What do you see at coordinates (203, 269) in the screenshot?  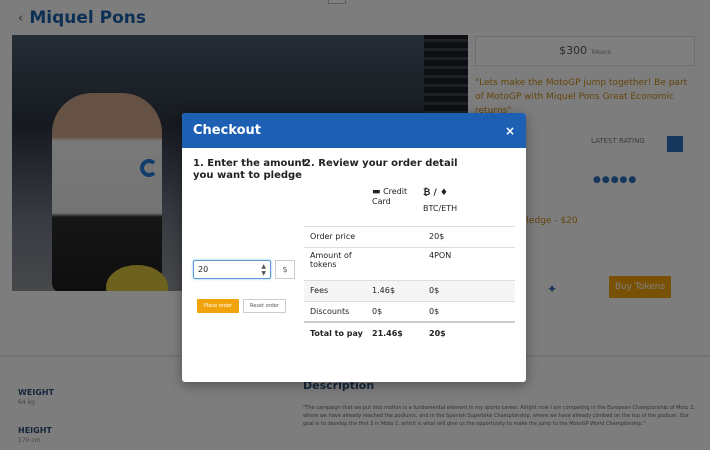 I see `amount-value: 20` at bounding box center [203, 269].